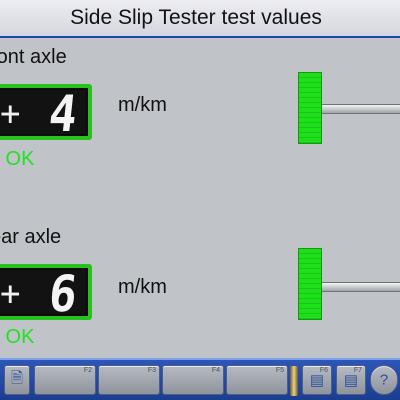  I want to click on front-unit: m/km, so click(142, 105).